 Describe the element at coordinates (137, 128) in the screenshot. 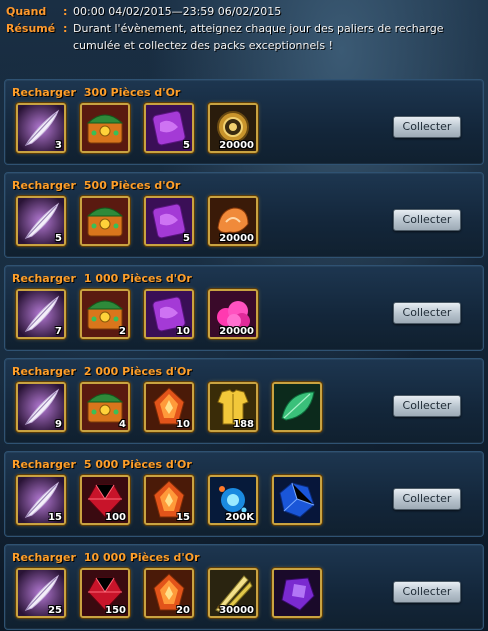

I see `reward-items: 3 5 20000` at that location.